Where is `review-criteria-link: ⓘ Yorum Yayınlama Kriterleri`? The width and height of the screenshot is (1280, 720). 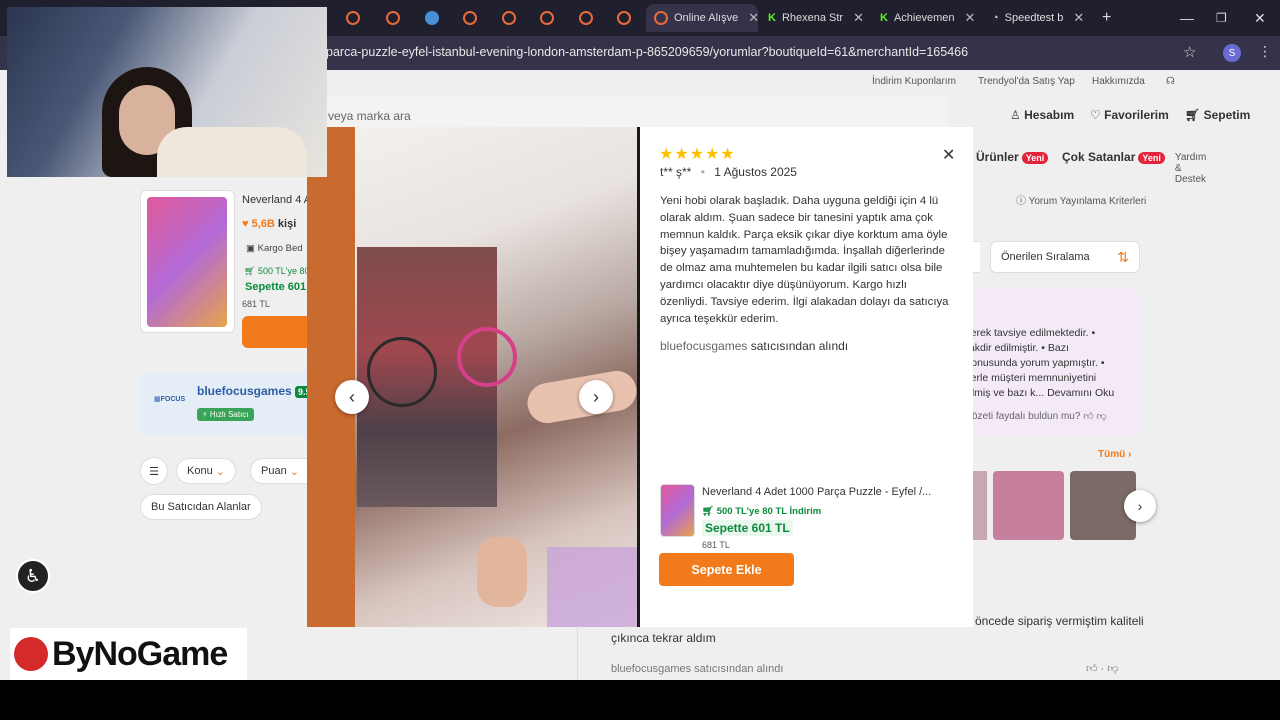
review-criteria-link: ⓘ Yorum Yayınlama Kriterleri is located at coordinates (1081, 199).